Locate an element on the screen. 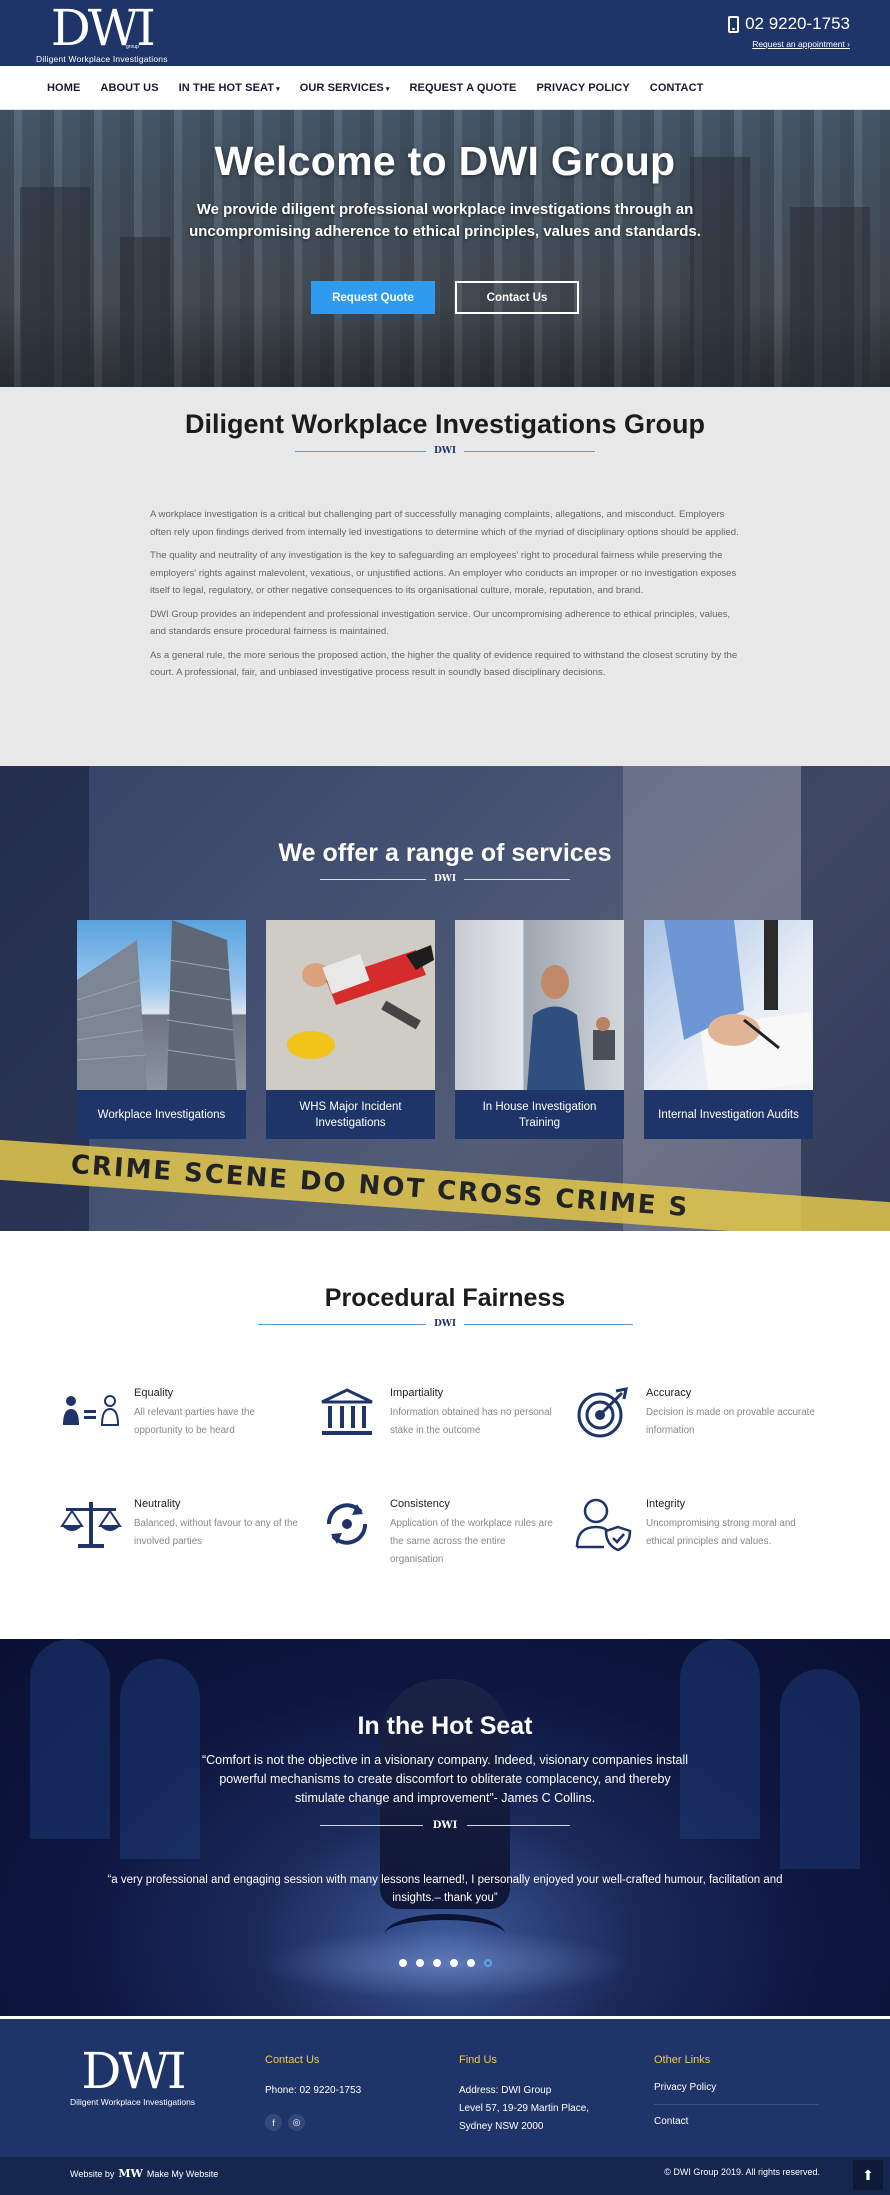 The height and width of the screenshot is (2195, 890). section-divider: DWI is located at coordinates (445, 1324).